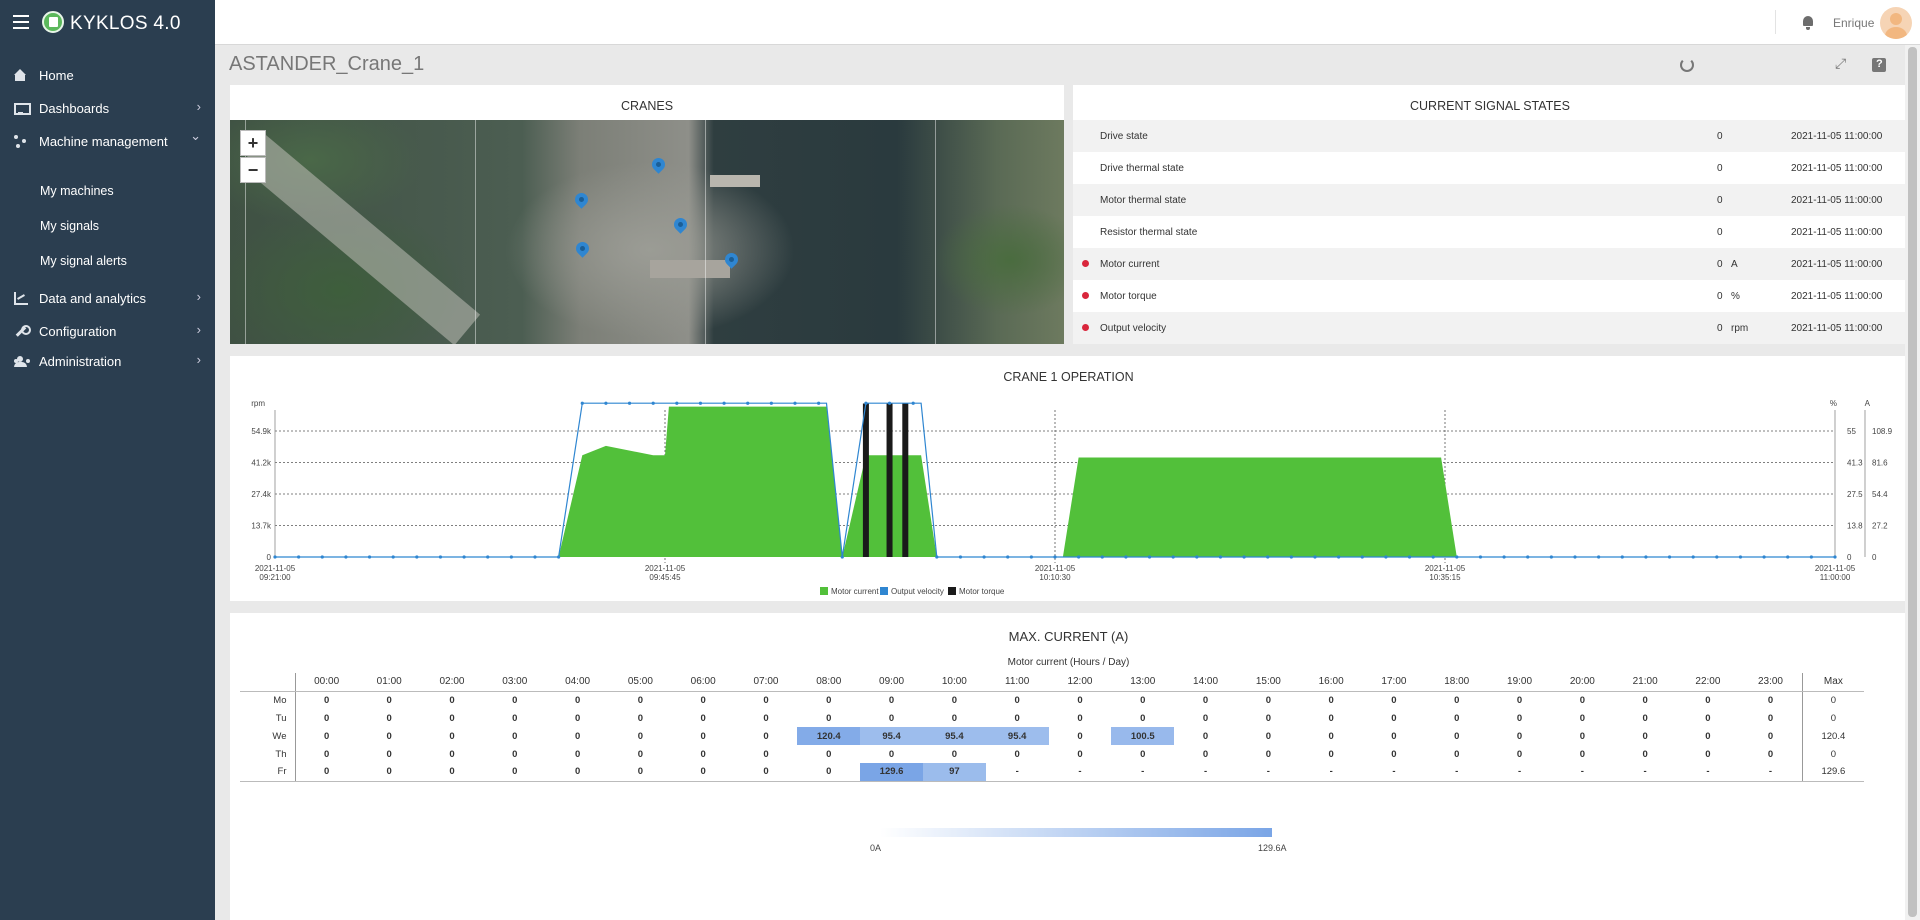  What do you see at coordinates (1645, 682) in the screenshot?
I see `hour-header: 21:00` at bounding box center [1645, 682].